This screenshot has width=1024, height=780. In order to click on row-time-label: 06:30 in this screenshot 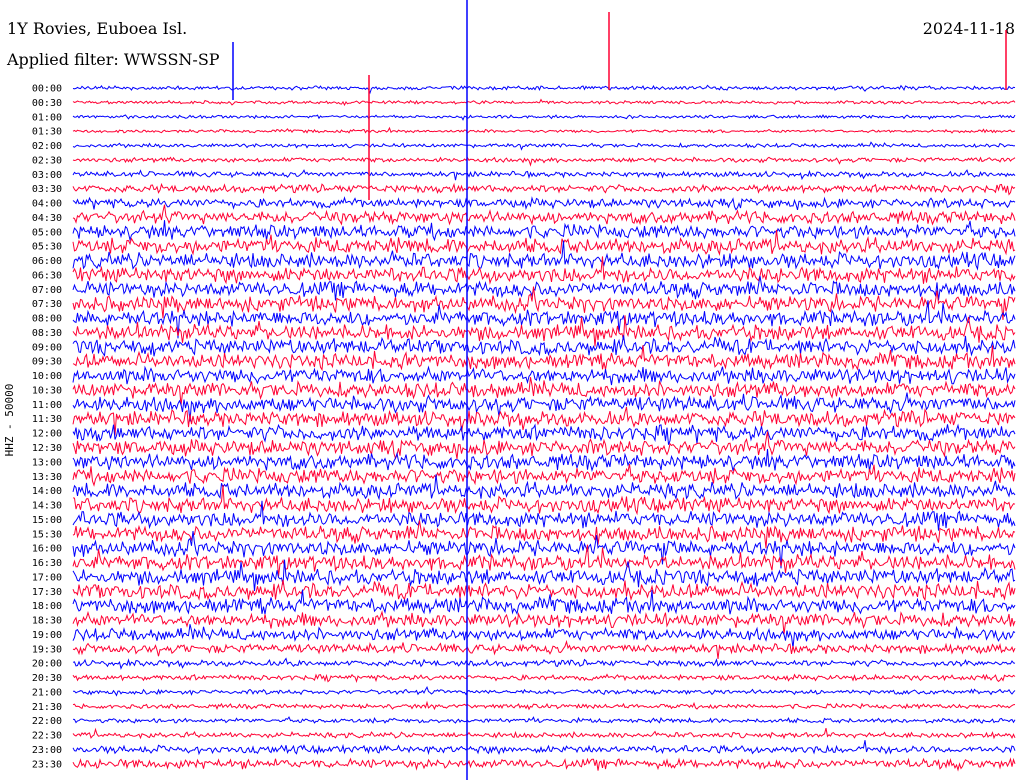, I will do `click(47, 275)`.